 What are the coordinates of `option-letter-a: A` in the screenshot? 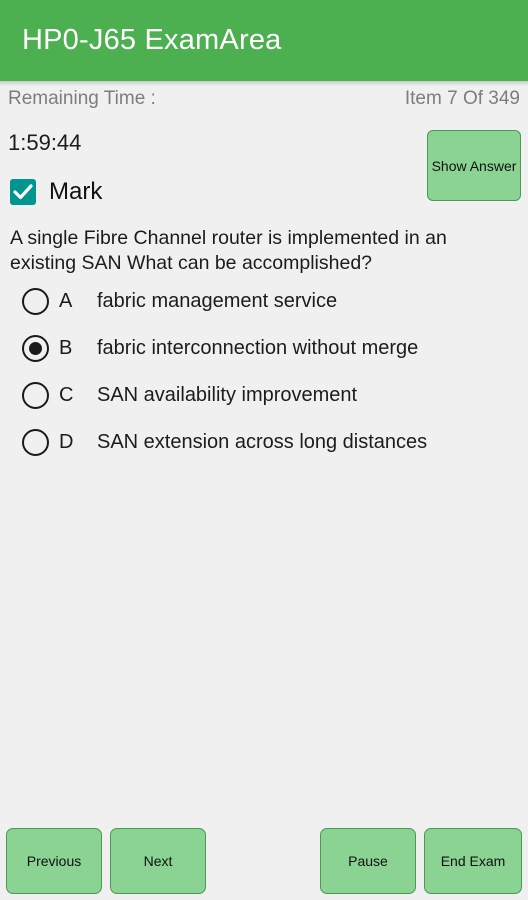 It's located at (66, 301).